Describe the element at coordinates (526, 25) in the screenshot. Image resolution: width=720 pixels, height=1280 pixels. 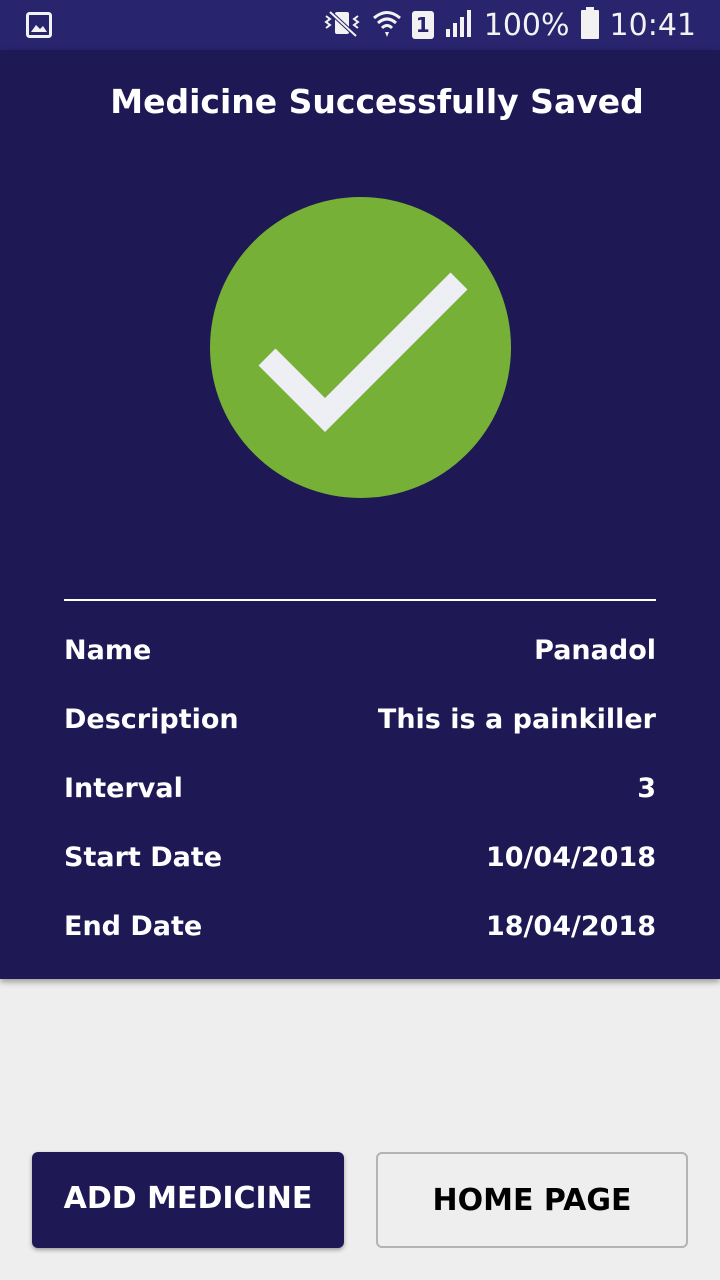
I see `battery-percent: 100%` at that location.